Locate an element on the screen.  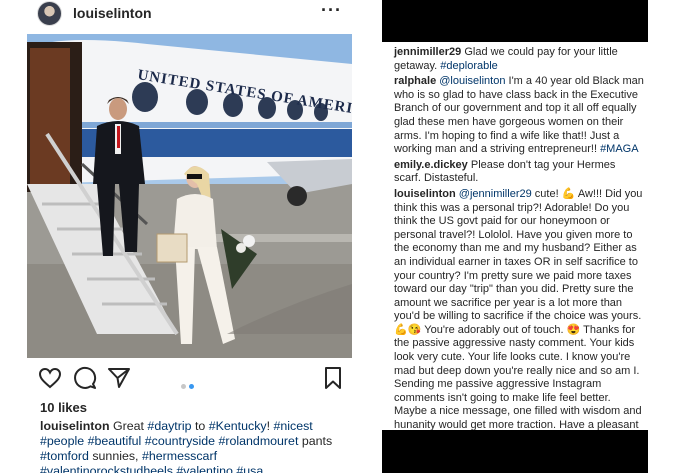
carousel-dot-active is located at coordinates (191, 386).